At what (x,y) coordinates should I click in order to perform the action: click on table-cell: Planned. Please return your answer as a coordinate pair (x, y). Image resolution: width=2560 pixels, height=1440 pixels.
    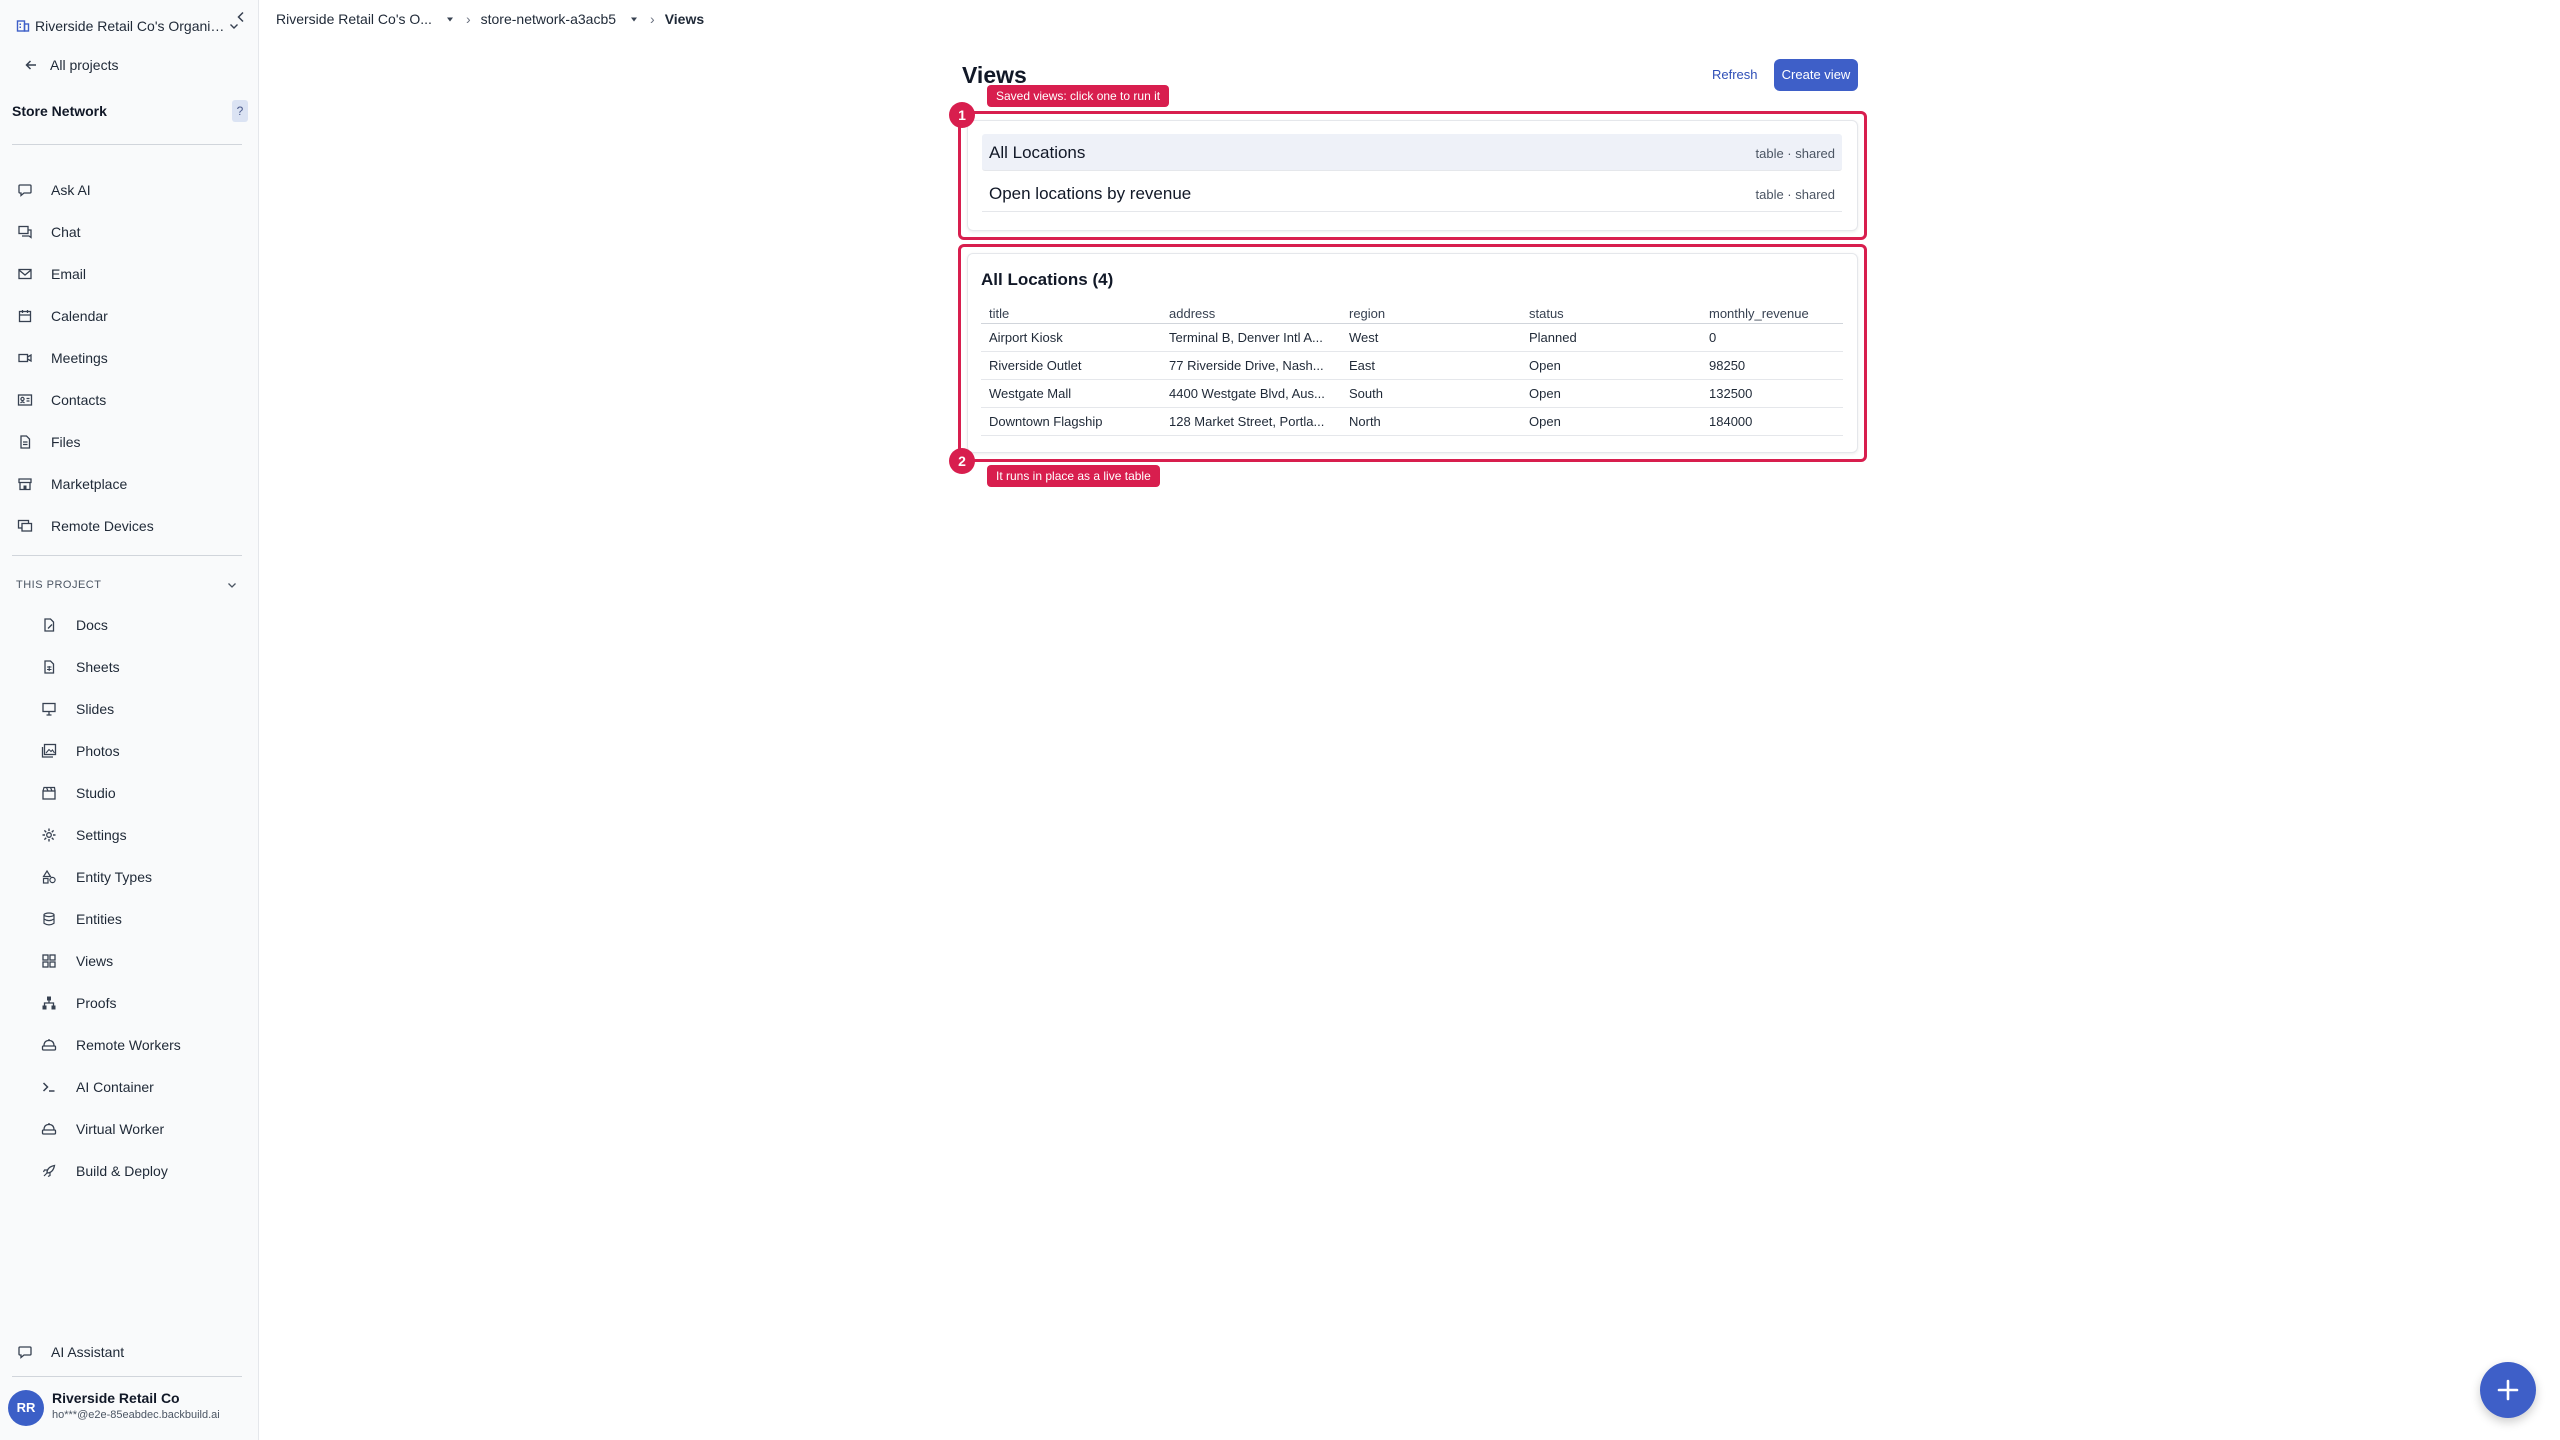
    Looking at the image, I should click on (1611, 337).